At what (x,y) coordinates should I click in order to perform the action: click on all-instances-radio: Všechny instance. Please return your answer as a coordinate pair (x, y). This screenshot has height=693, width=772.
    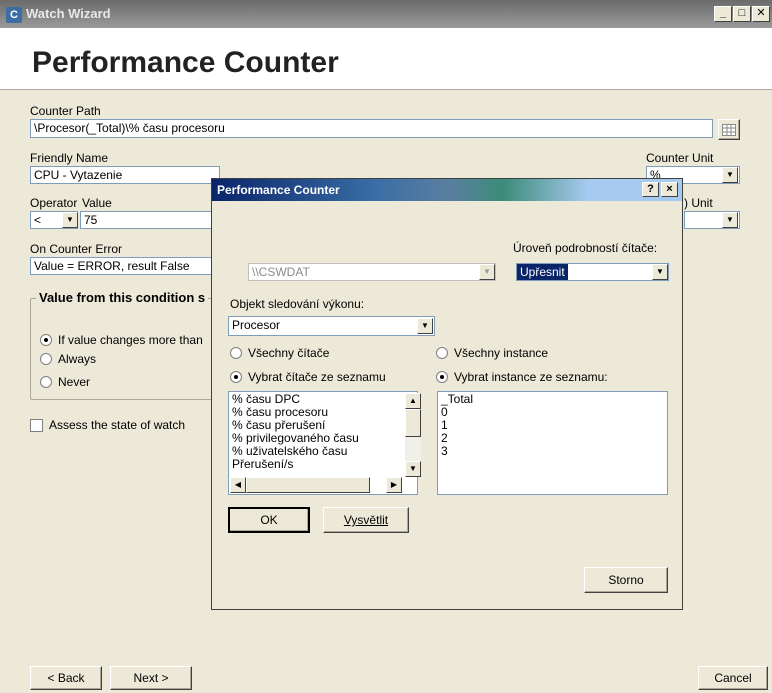
    Looking at the image, I should click on (492, 353).